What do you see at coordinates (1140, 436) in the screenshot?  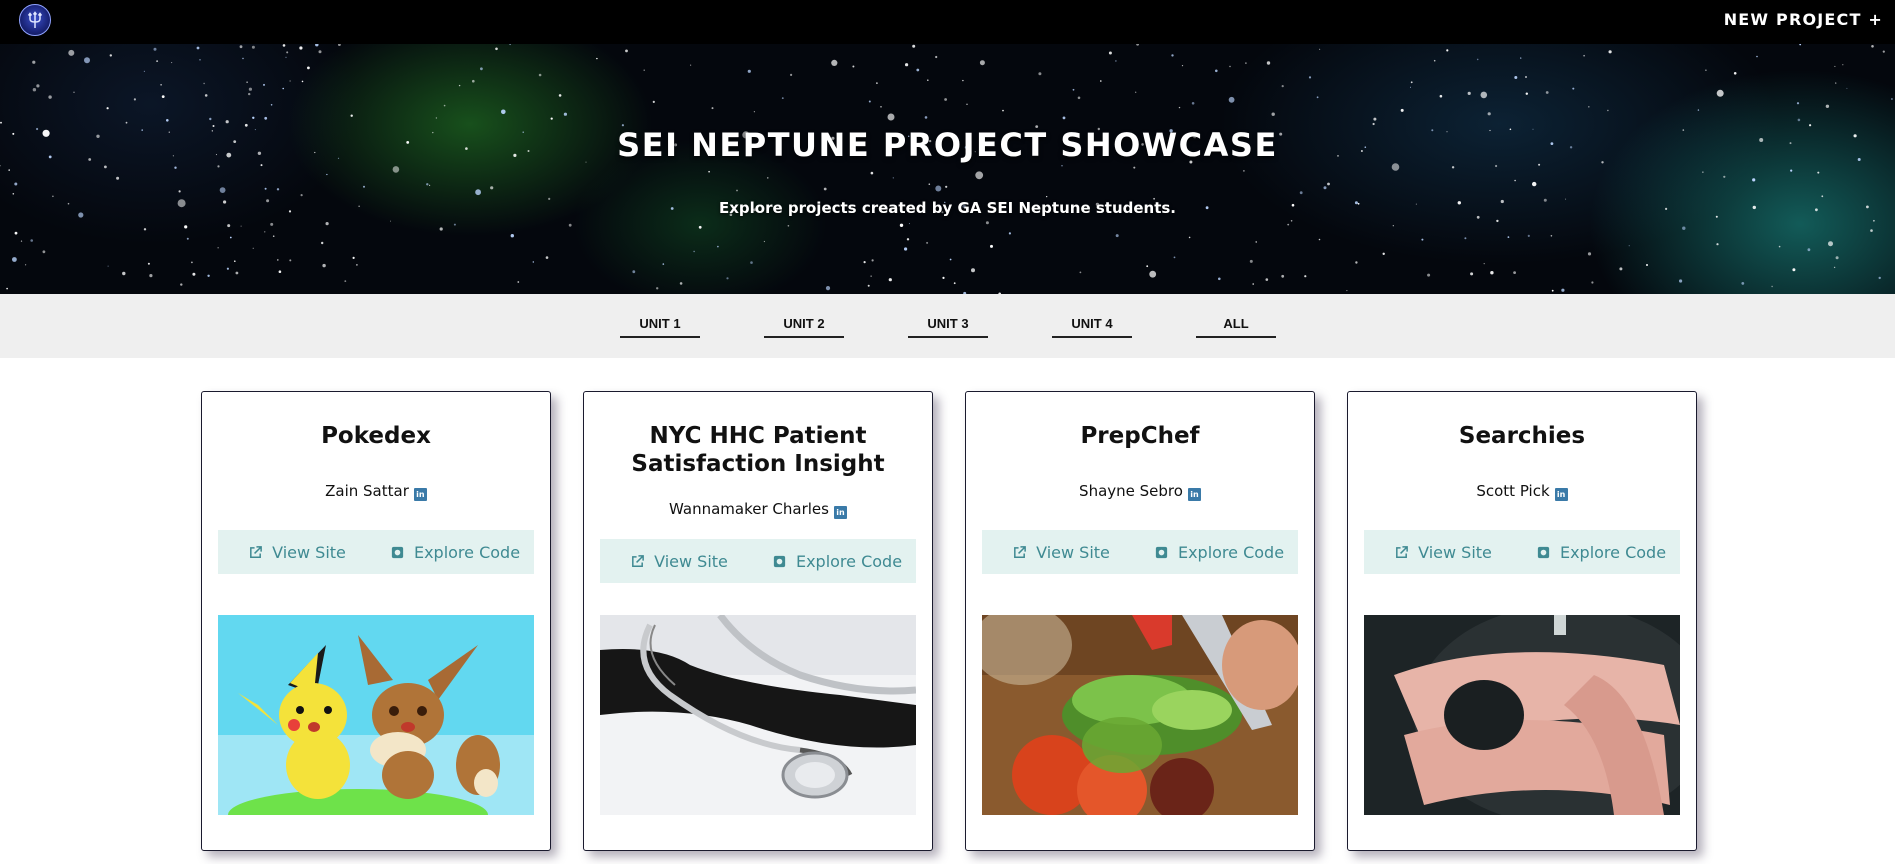 I see `project-title: PrepChef` at bounding box center [1140, 436].